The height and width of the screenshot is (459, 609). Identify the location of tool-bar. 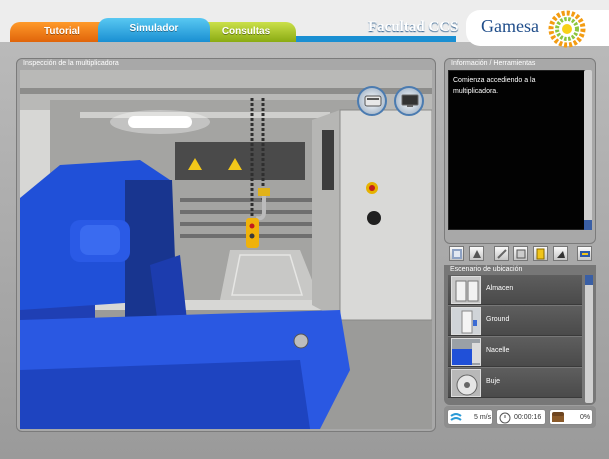
(520, 255).